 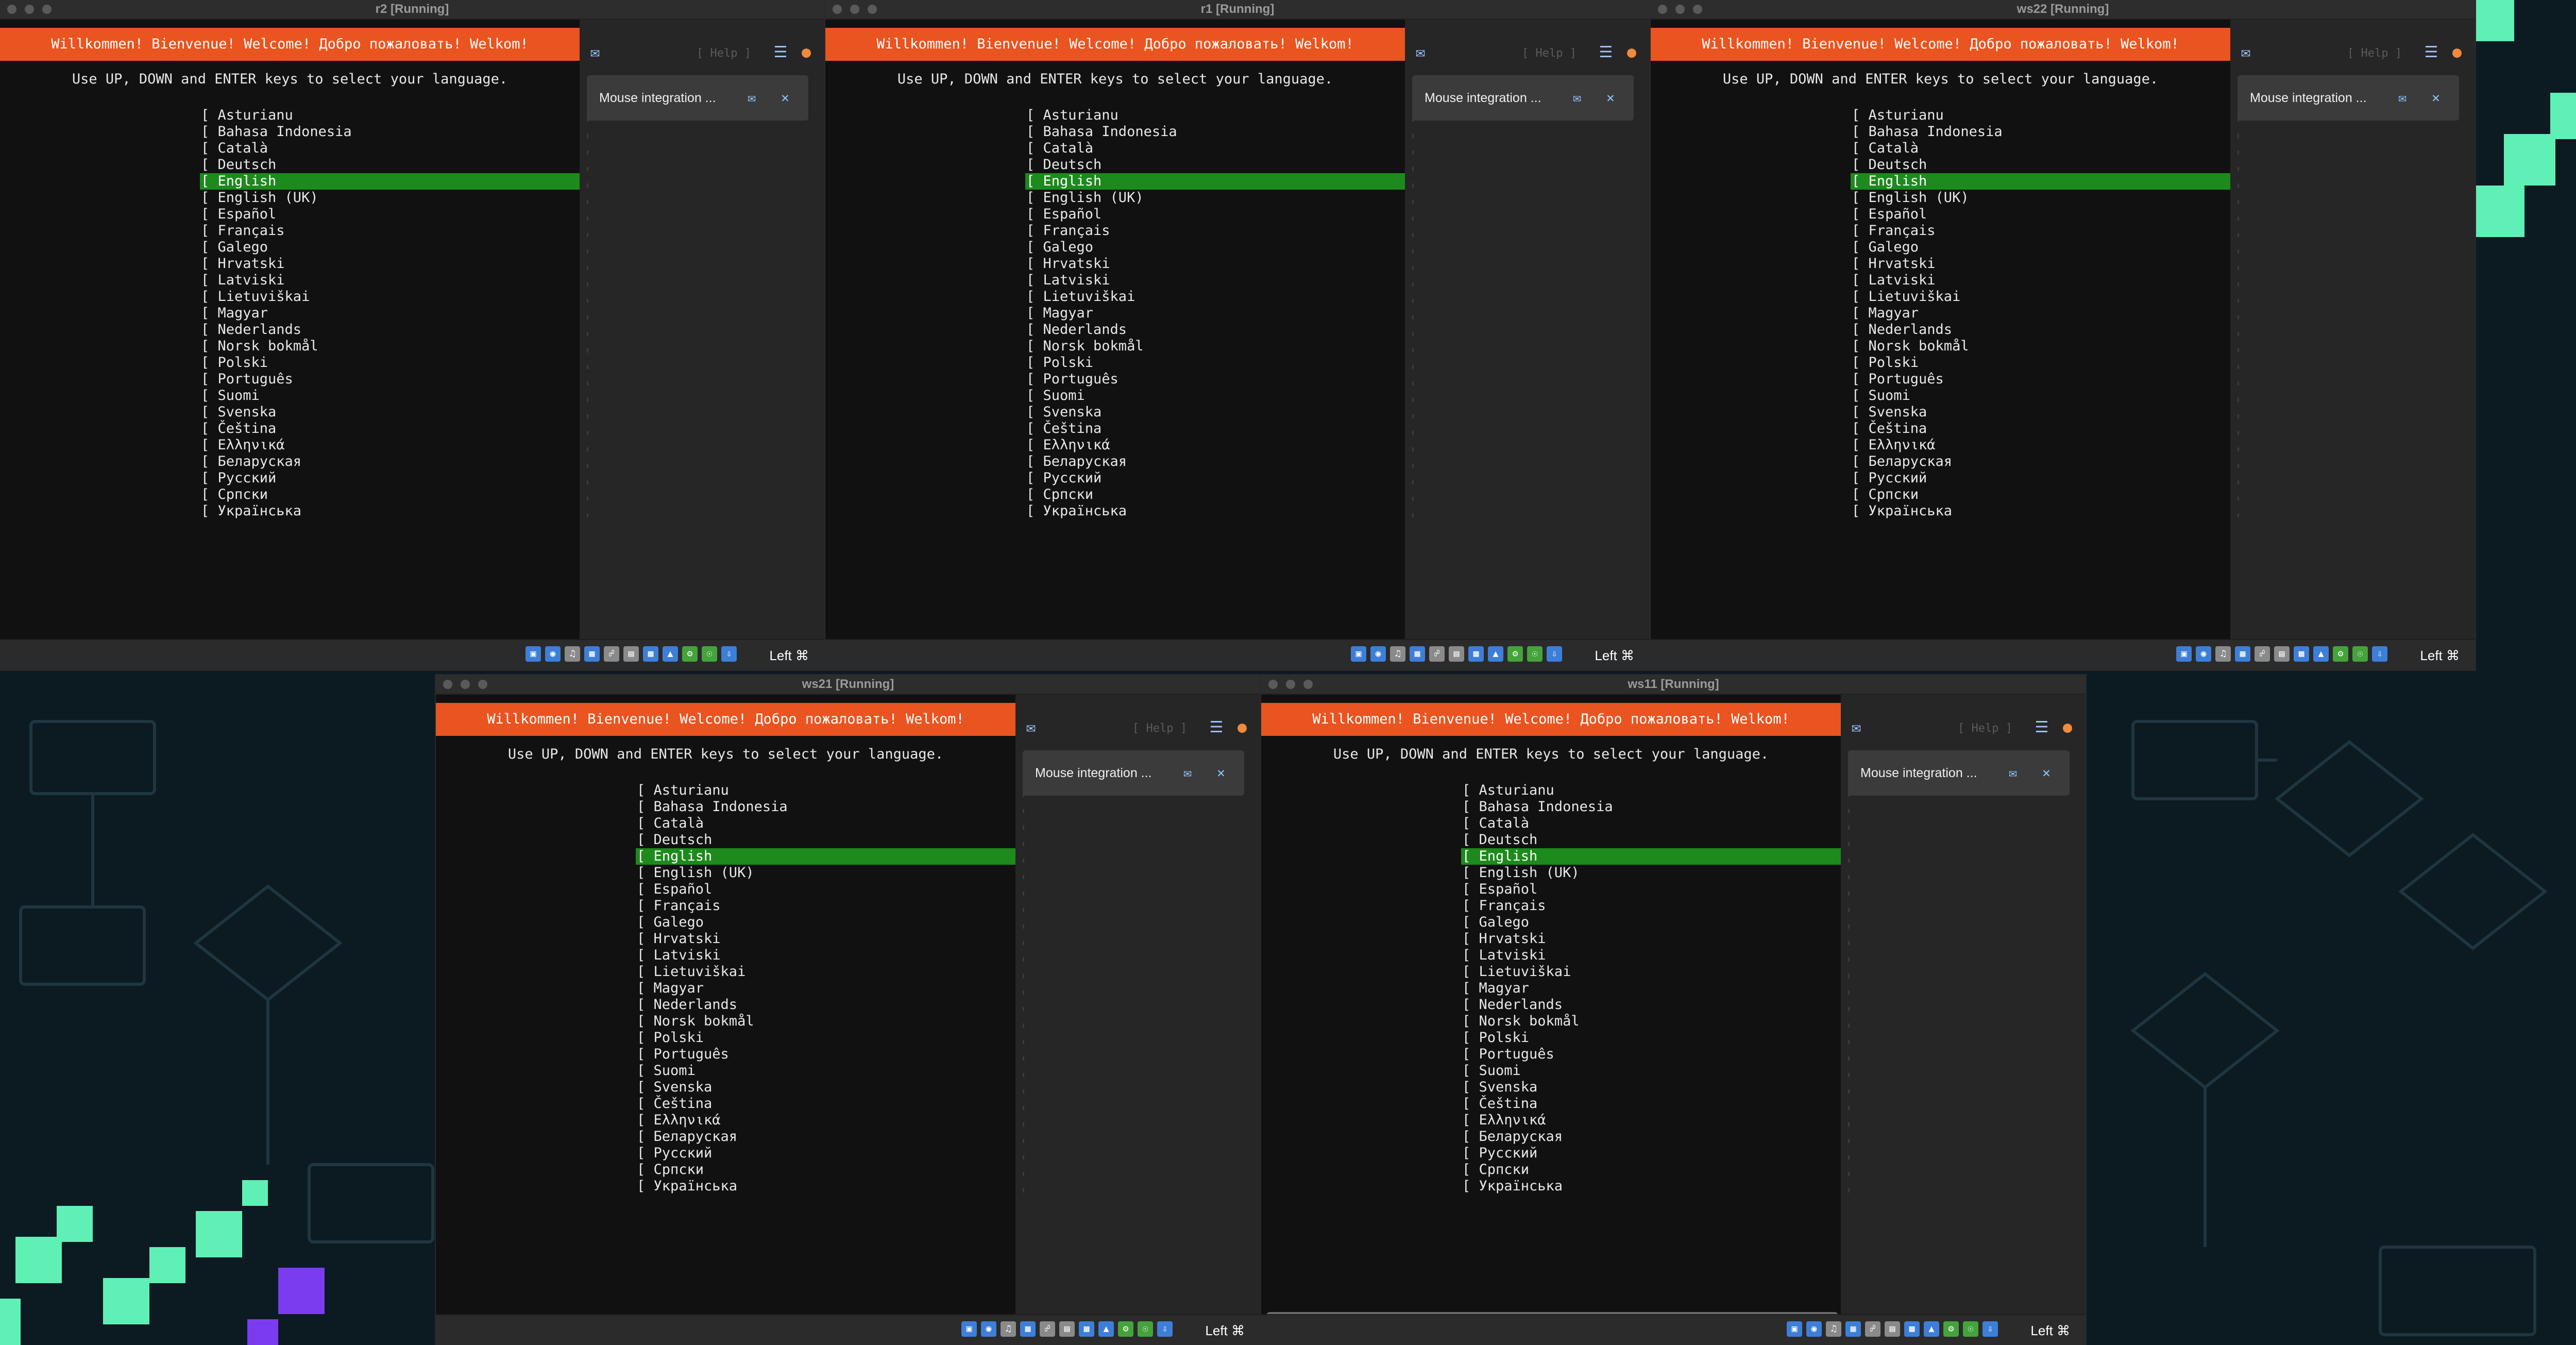 What do you see at coordinates (825, 1170) in the screenshot?
I see `language-option: [ Српски` at bounding box center [825, 1170].